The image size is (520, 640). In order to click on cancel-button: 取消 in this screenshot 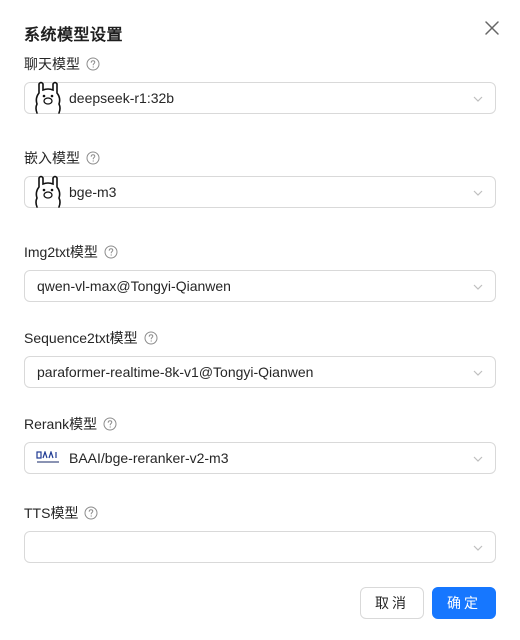, I will do `click(392, 603)`.